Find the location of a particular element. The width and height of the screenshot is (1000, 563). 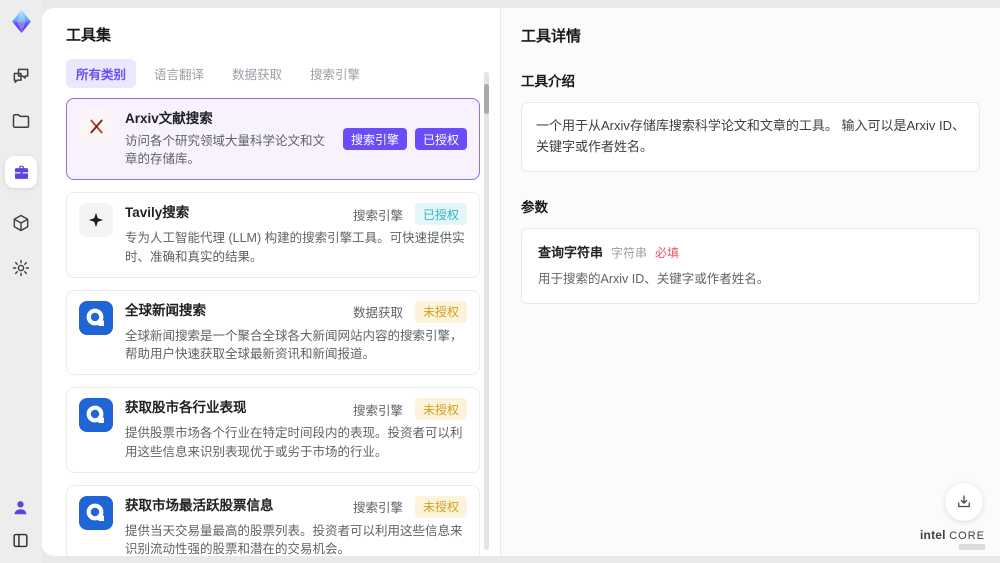

tool-name: 全球新闻搜索 is located at coordinates (165, 310).